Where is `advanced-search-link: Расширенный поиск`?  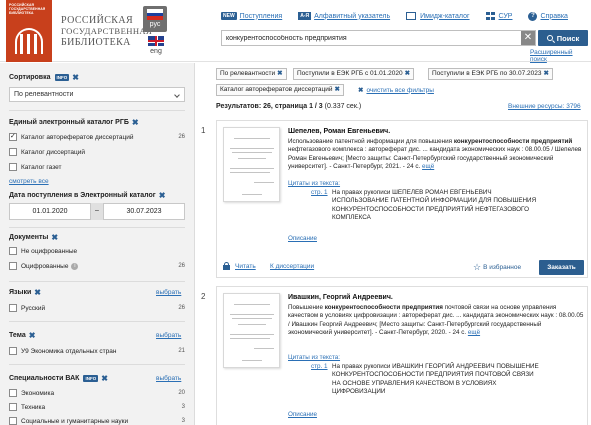
advanced-search-link: Расширенный поиск is located at coordinates (560, 56).